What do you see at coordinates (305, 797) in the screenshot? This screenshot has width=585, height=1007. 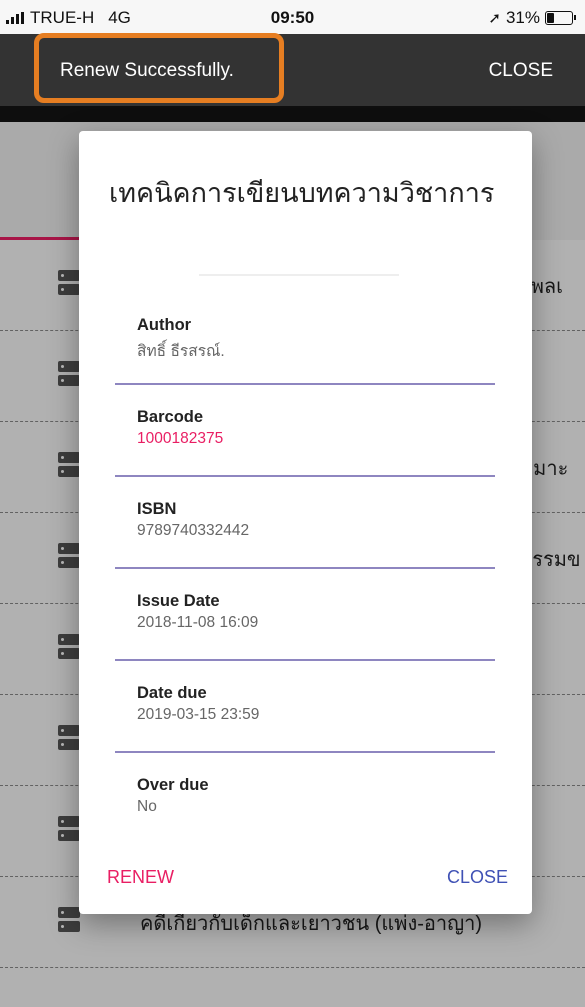 I see `detail-field: Over due No` at bounding box center [305, 797].